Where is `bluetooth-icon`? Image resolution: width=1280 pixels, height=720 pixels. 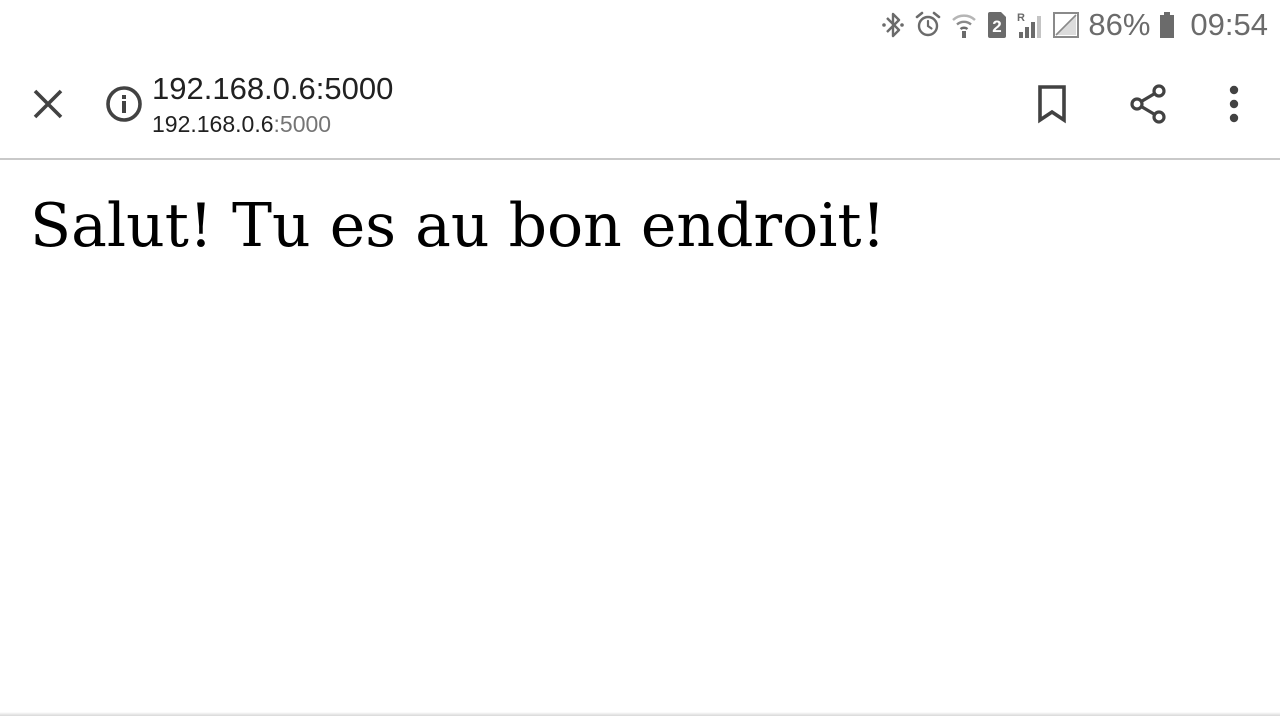
bluetooth-icon is located at coordinates (893, 25).